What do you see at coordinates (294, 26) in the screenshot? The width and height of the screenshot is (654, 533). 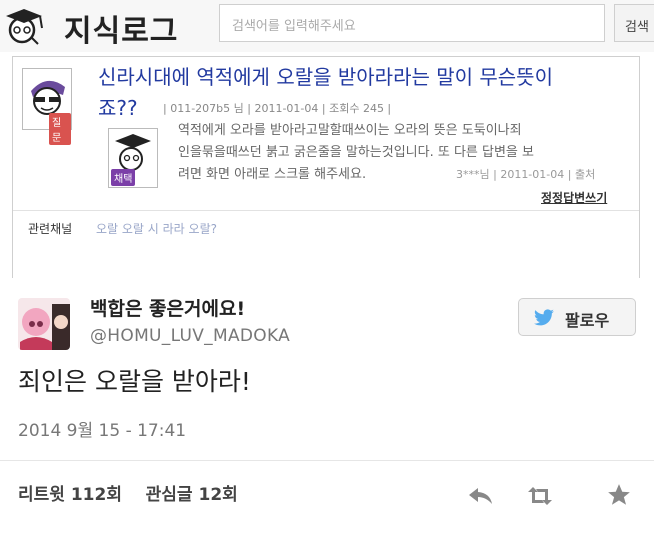 I see `search-placeholder: 검색어를 입력해주세요` at bounding box center [294, 26].